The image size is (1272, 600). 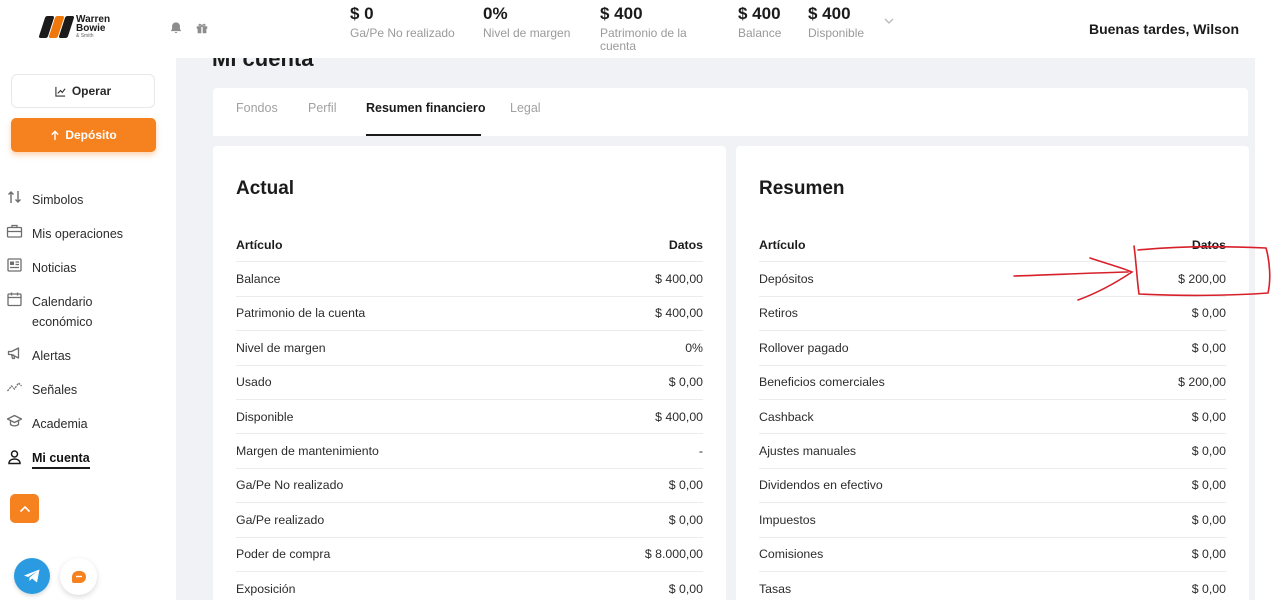 I want to click on megaphone-icon, so click(x=13, y=353).